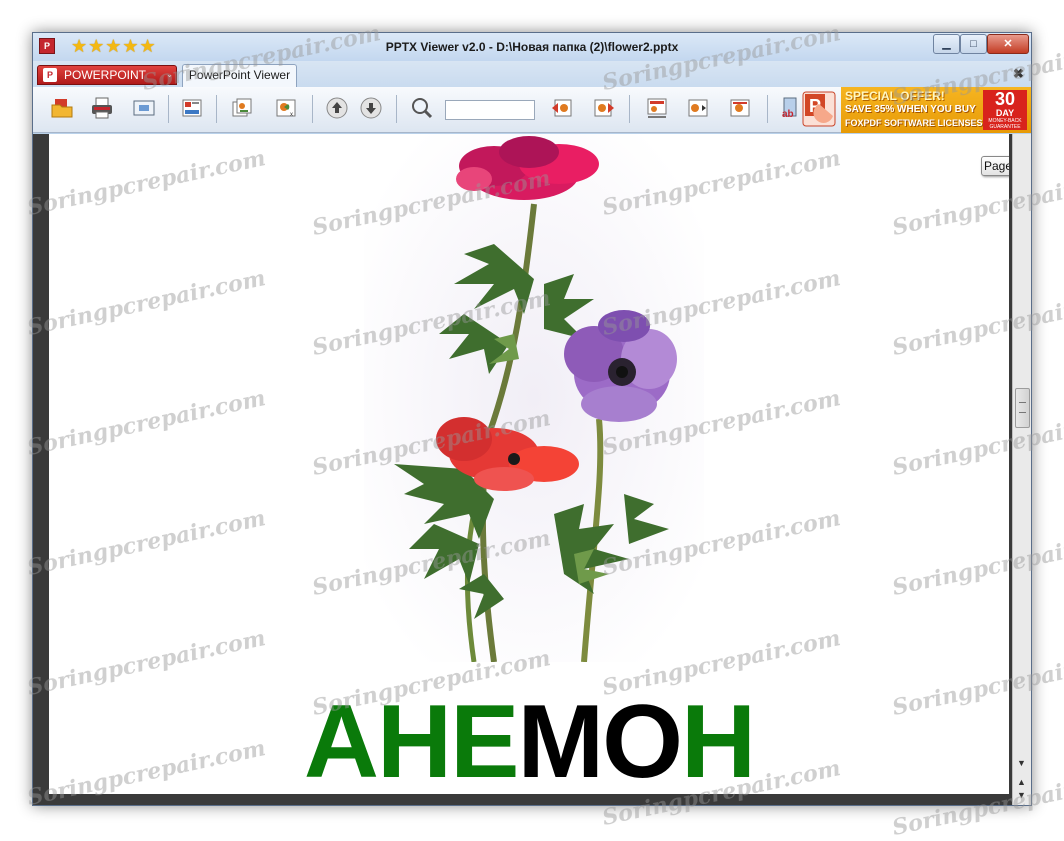 The width and height of the screenshot is (1064, 841). I want to click on vertical-scrollbar: ▼ ▲ ▼, so click(1021, 469).